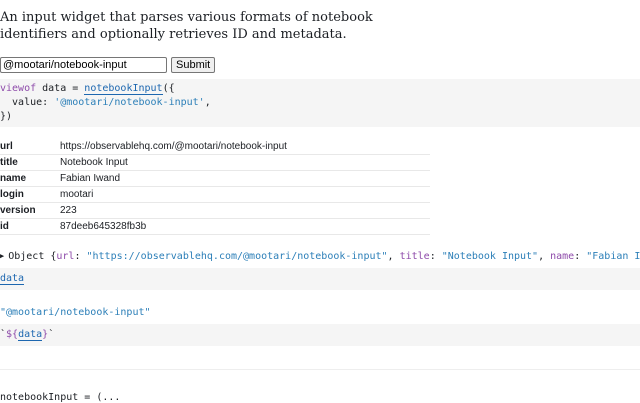 The width and height of the screenshot is (640, 403). Describe the element at coordinates (12, 334) in the screenshot. I see `template-open: ${` at that location.